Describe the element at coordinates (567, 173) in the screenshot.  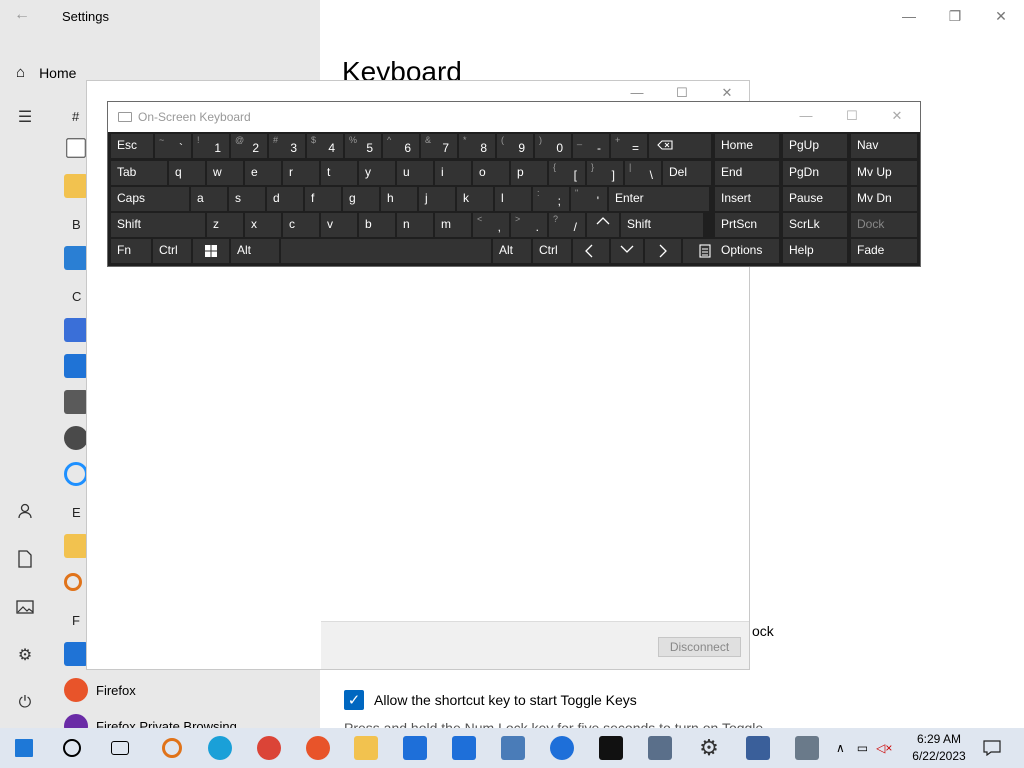
I see `key-lbracket: {[` at that location.